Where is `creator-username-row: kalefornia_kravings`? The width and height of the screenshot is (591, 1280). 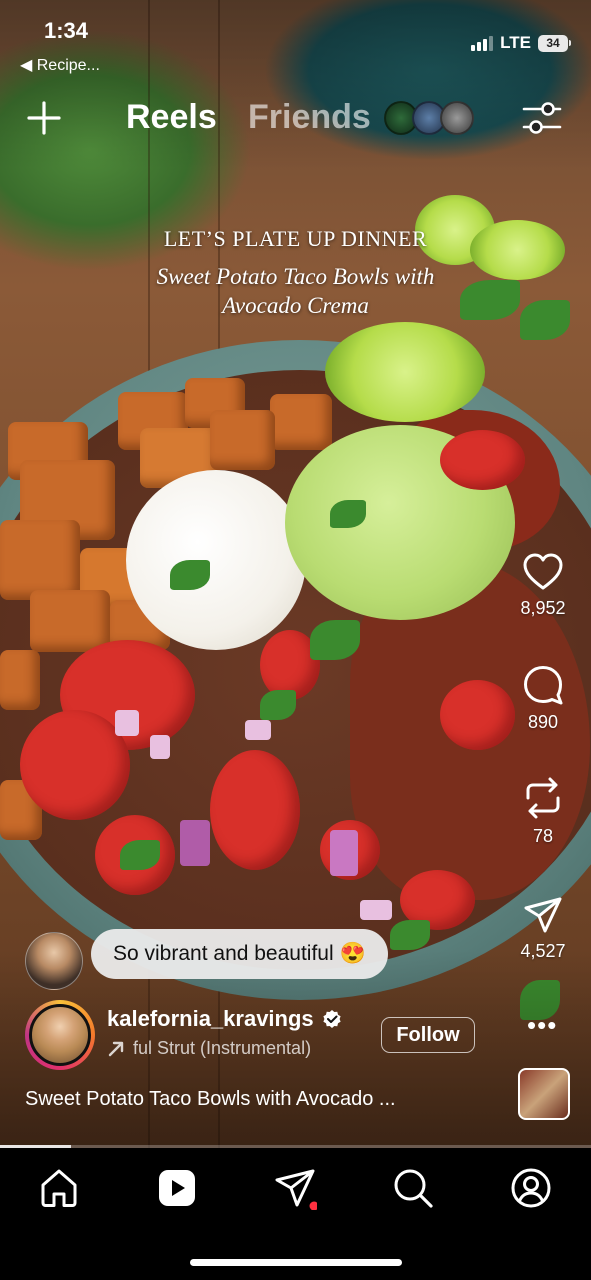 creator-username-row: kalefornia_kravings is located at coordinates (224, 1019).